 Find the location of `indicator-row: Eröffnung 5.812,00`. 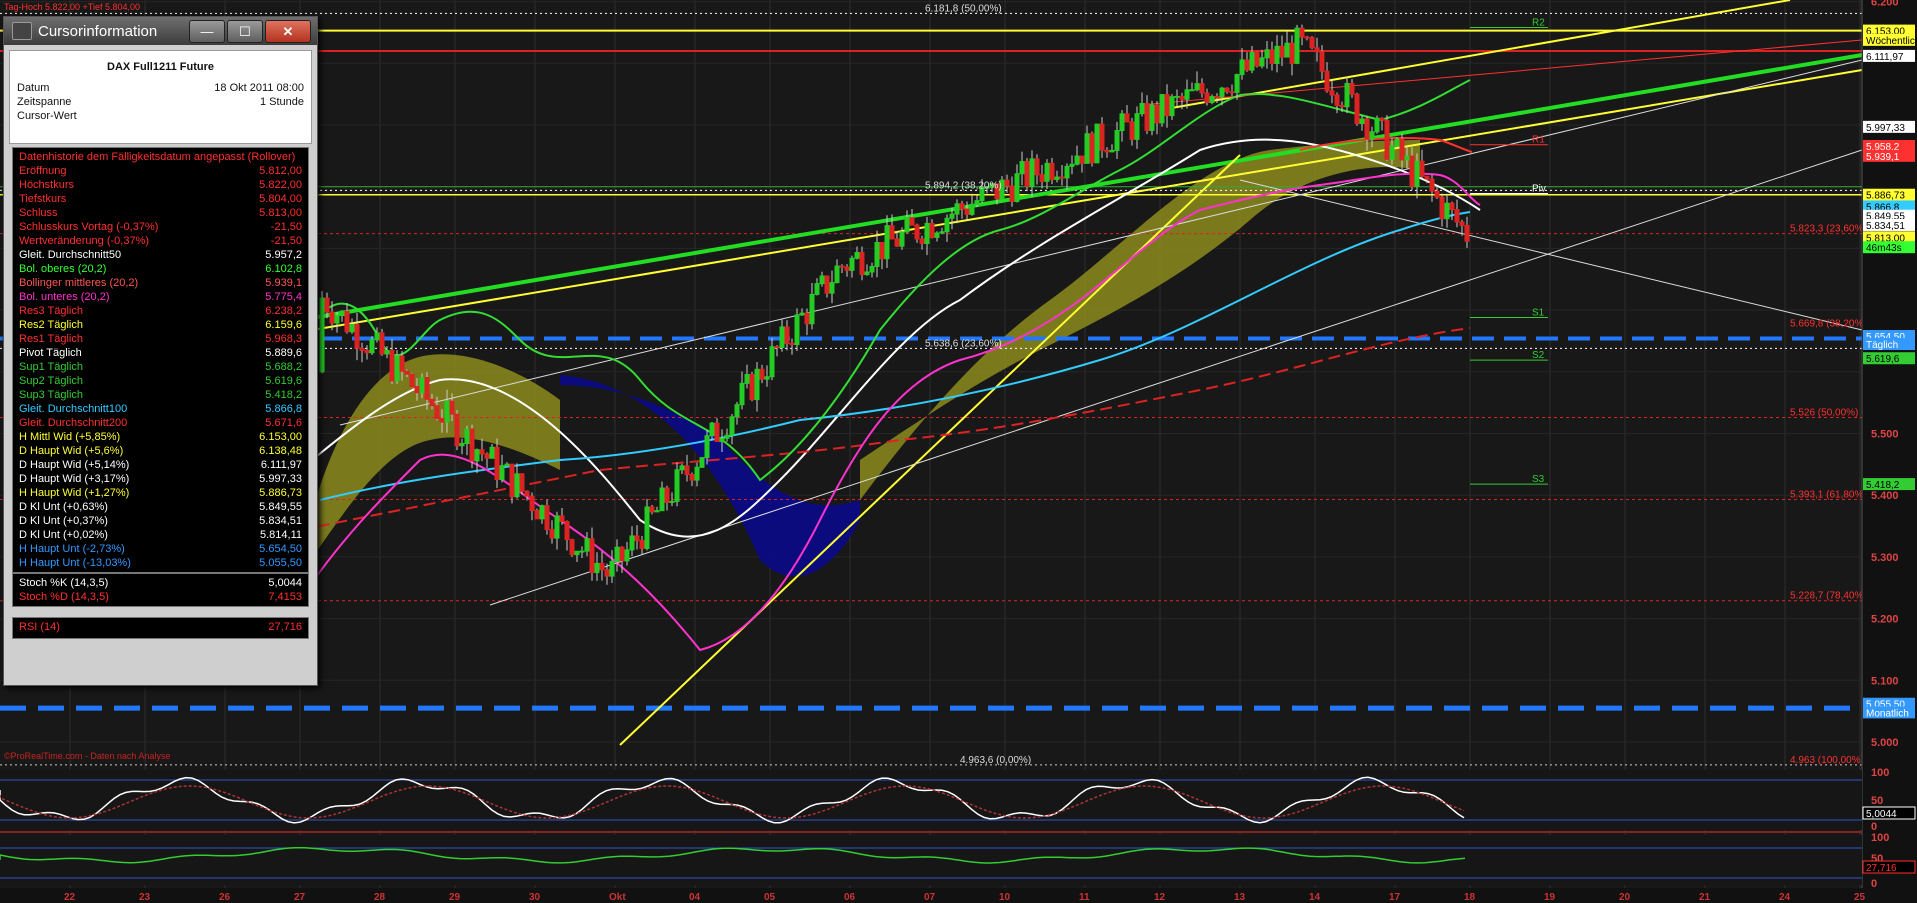

indicator-row: Eröffnung 5.812,00 is located at coordinates (160, 171).